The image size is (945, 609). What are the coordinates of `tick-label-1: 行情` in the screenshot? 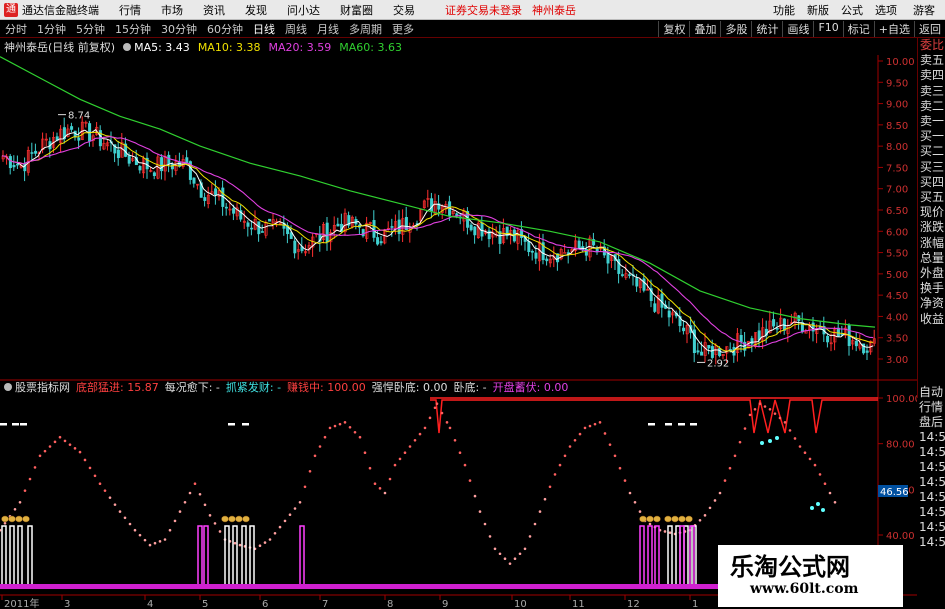 It's located at (931, 407).